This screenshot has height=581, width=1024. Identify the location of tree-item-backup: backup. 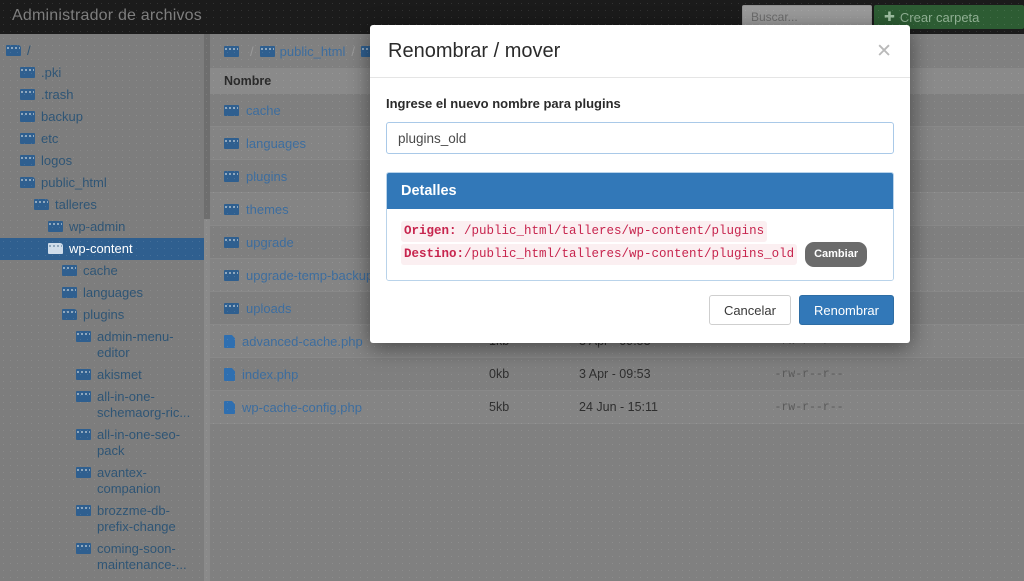
(105, 117).